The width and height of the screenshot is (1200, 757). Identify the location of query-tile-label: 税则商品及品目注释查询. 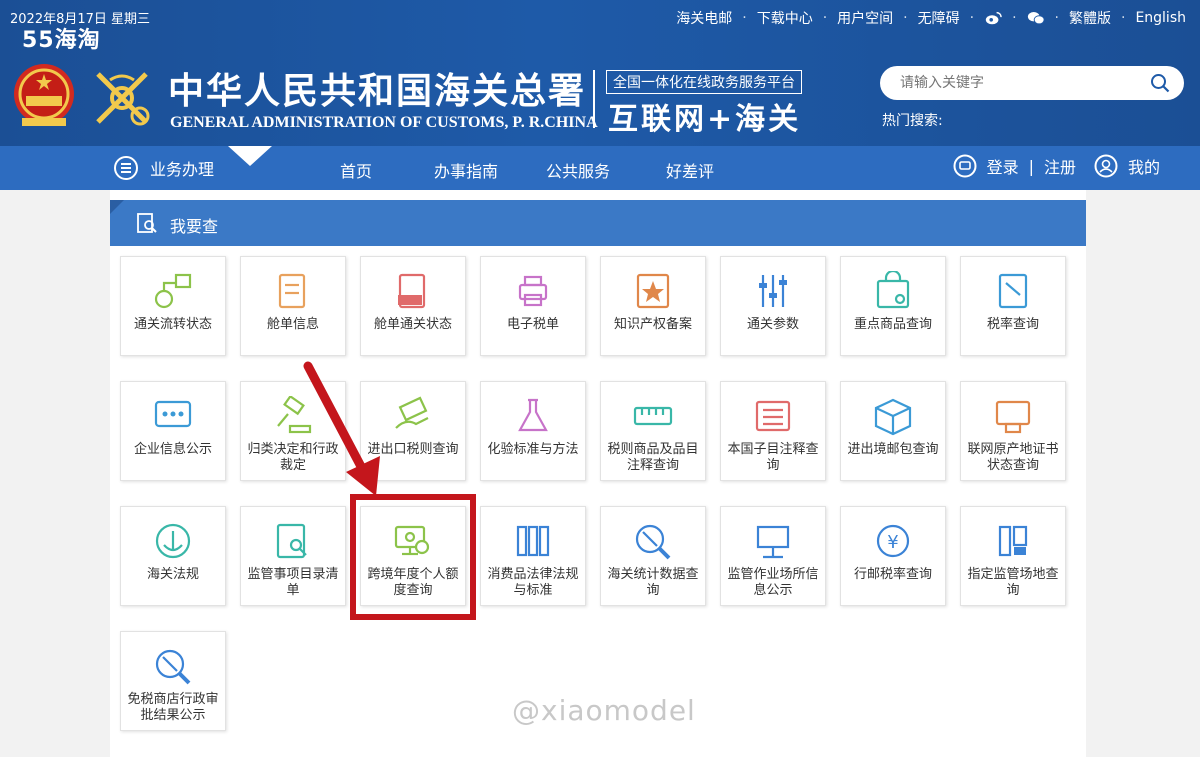
(653, 457).